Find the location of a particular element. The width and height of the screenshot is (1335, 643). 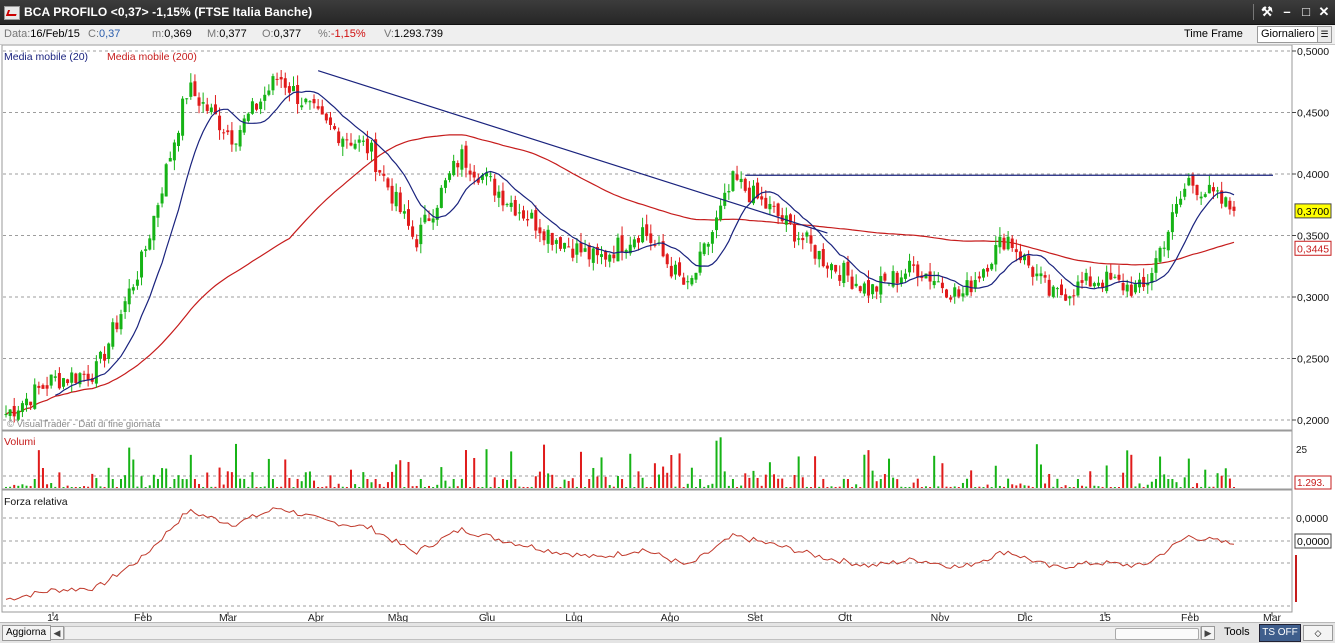

tools-icon: ⚒ is located at coordinates (1267, 12).